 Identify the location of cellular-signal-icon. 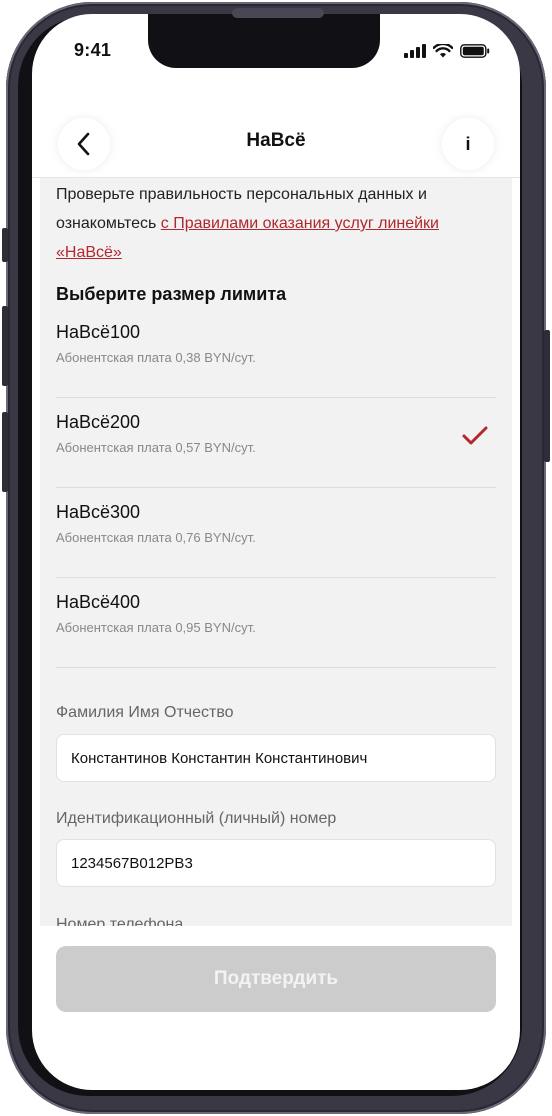
(415, 51).